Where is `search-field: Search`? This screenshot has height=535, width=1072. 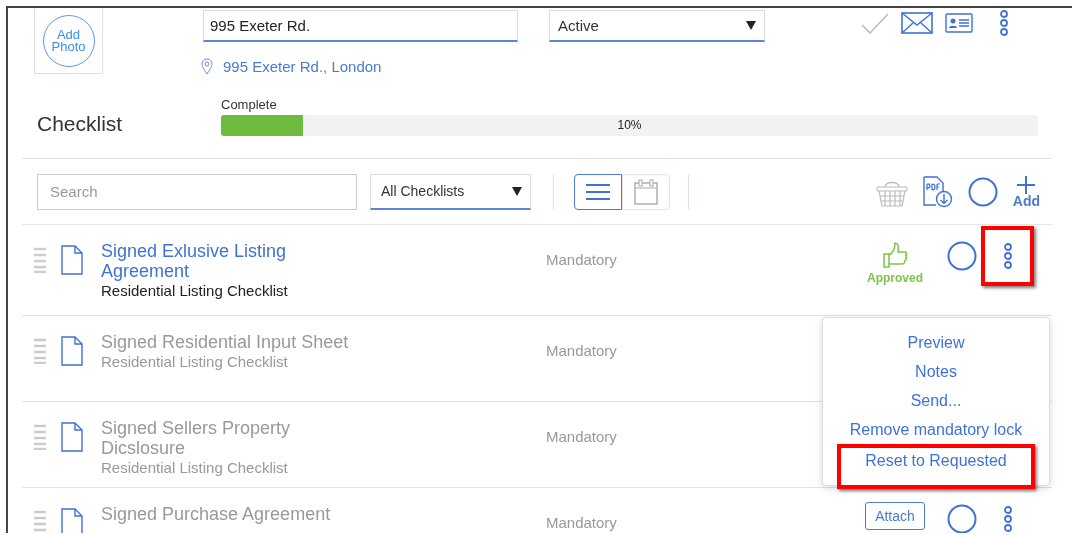 search-field: Search is located at coordinates (197, 191).